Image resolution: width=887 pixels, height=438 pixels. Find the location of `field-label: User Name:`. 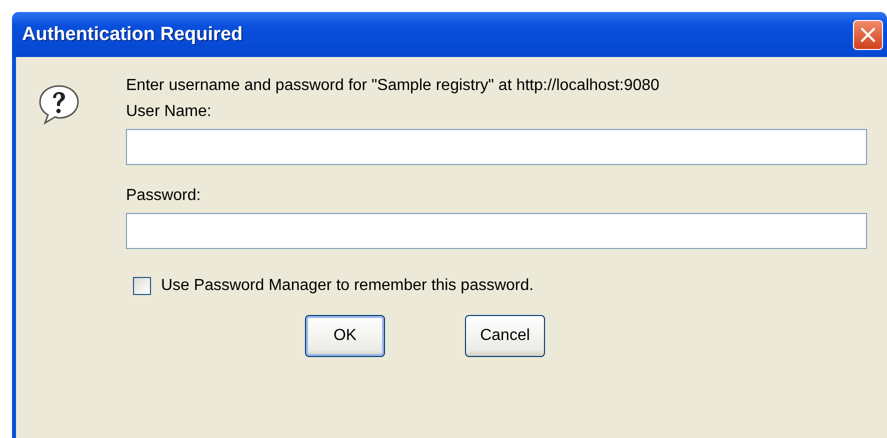

field-label: User Name: is located at coordinates (169, 112).